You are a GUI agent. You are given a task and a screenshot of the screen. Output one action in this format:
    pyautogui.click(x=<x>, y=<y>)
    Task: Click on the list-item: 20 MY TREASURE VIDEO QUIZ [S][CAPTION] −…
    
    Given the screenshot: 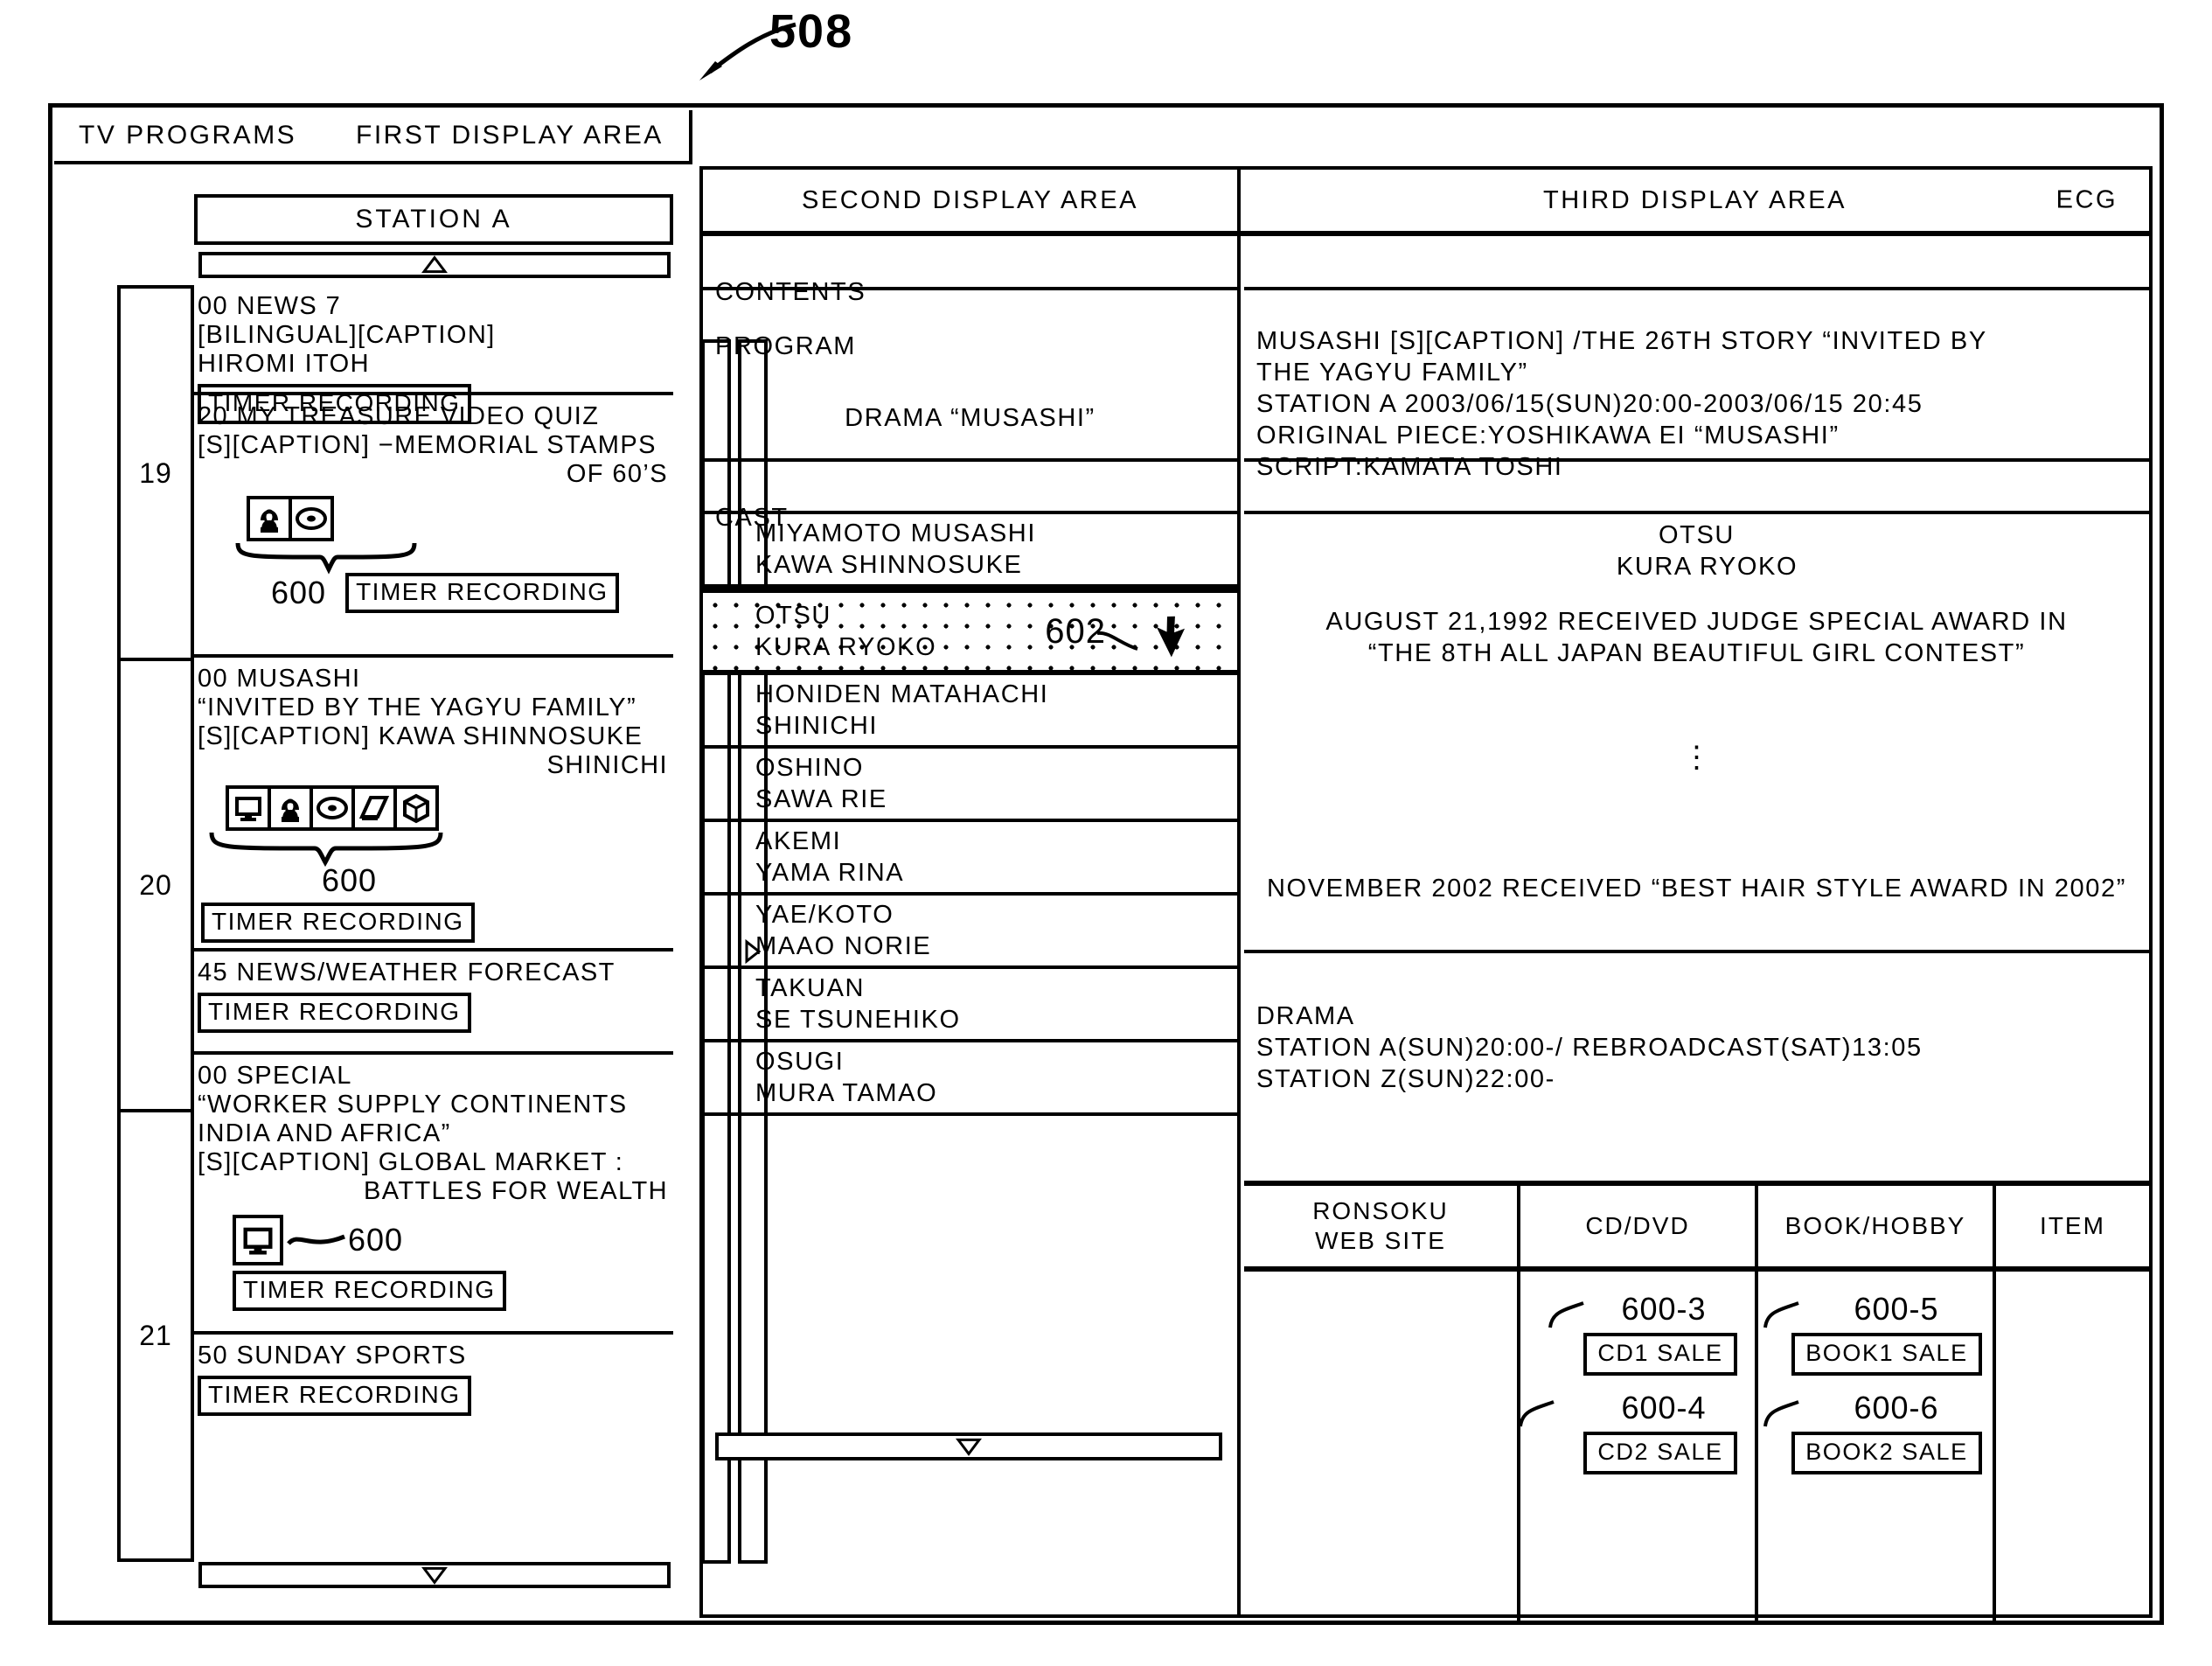 What is the action you would take?
    pyautogui.click(x=433, y=526)
    